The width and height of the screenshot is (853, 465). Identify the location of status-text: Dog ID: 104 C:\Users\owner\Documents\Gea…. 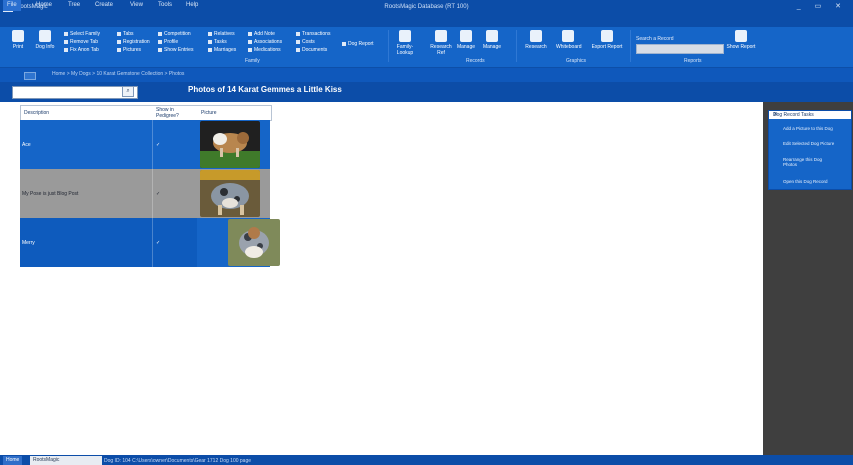
(178, 461).